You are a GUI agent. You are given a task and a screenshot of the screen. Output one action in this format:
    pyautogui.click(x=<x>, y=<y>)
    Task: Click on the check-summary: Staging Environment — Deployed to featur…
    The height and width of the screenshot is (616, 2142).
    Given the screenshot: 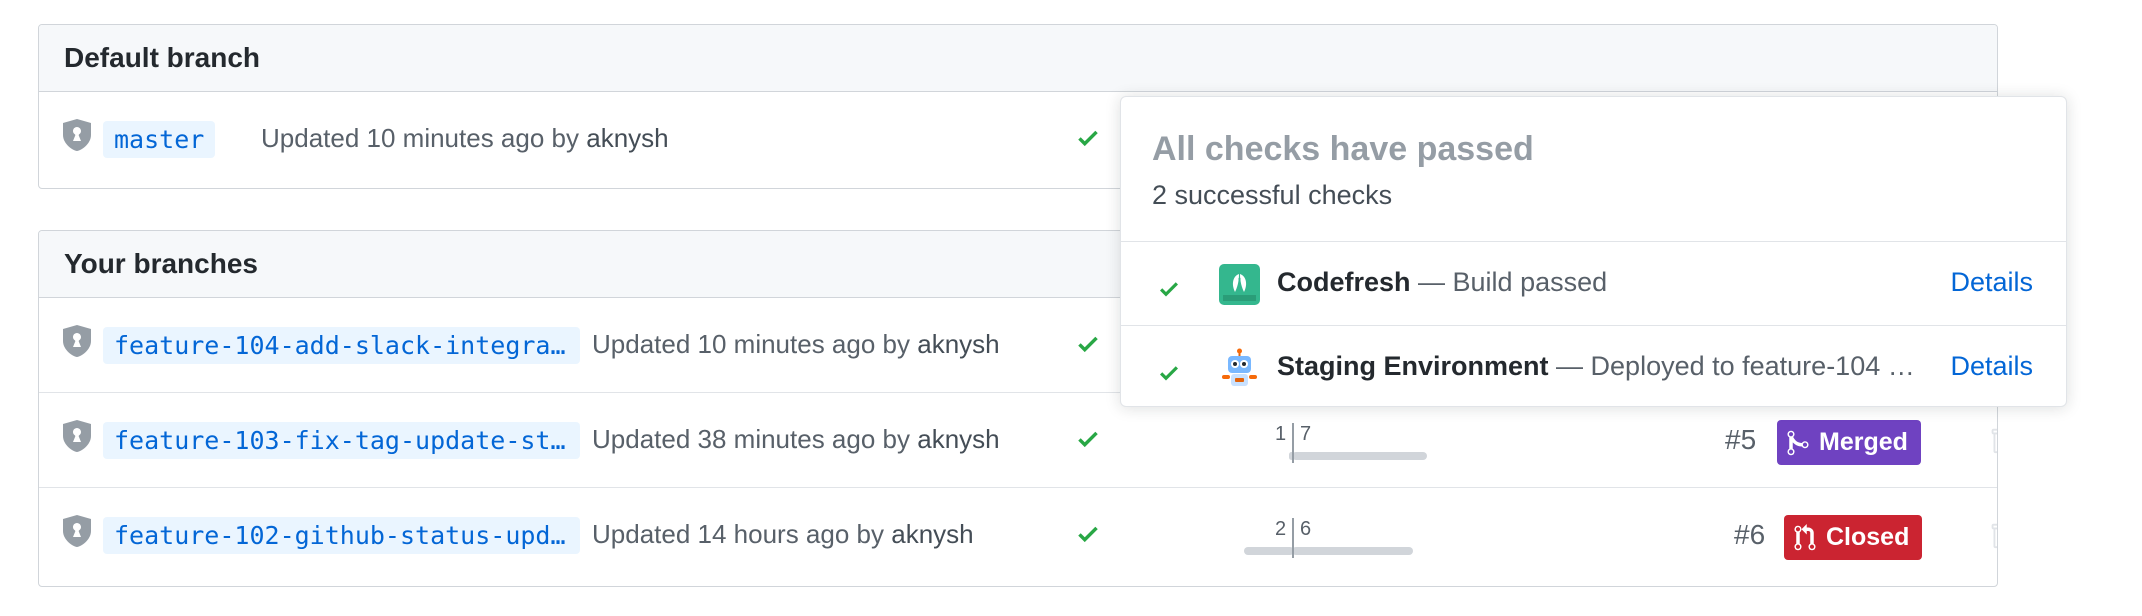 What is the action you would take?
    pyautogui.click(x=1602, y=366)
    